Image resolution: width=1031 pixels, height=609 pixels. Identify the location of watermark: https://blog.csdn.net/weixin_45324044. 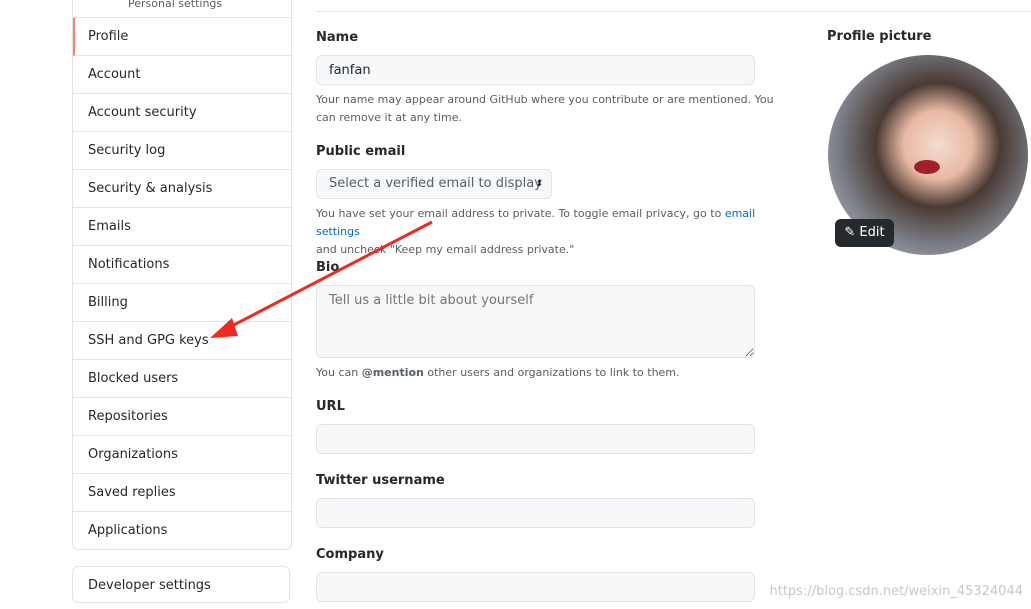
(896, 591).